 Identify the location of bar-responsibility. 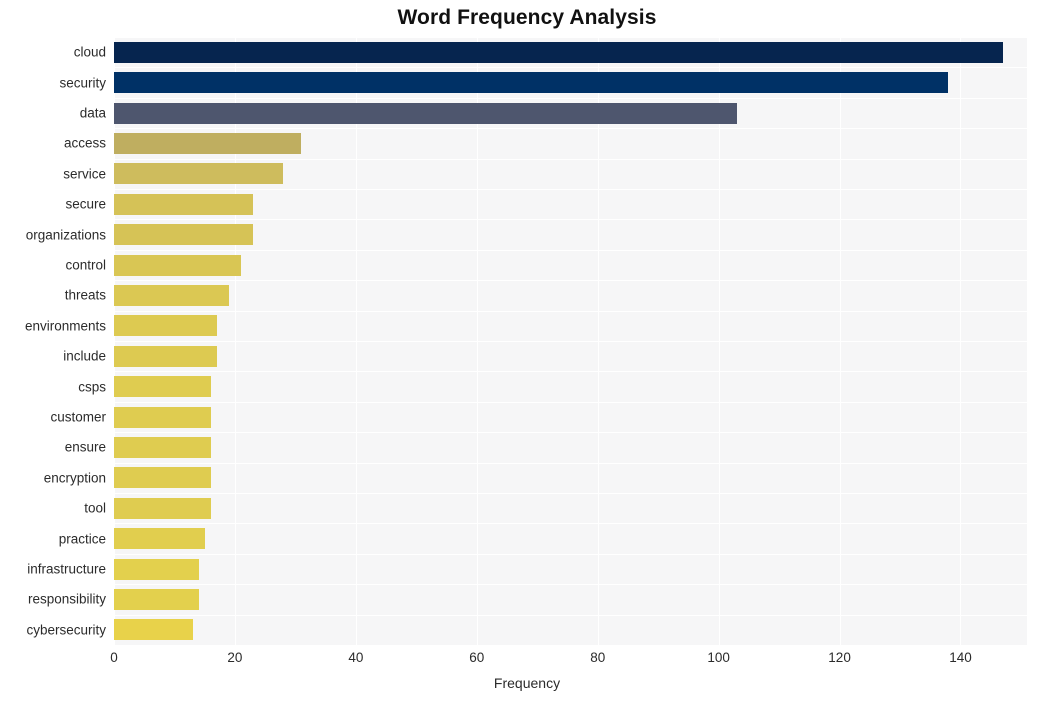
(156, 599).